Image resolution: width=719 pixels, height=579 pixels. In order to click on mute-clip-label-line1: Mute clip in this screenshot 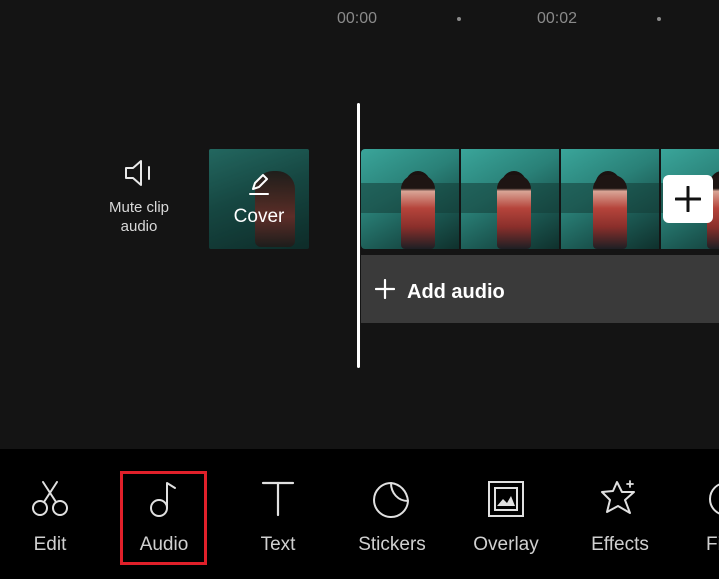, I will do `click(139, 207)`.